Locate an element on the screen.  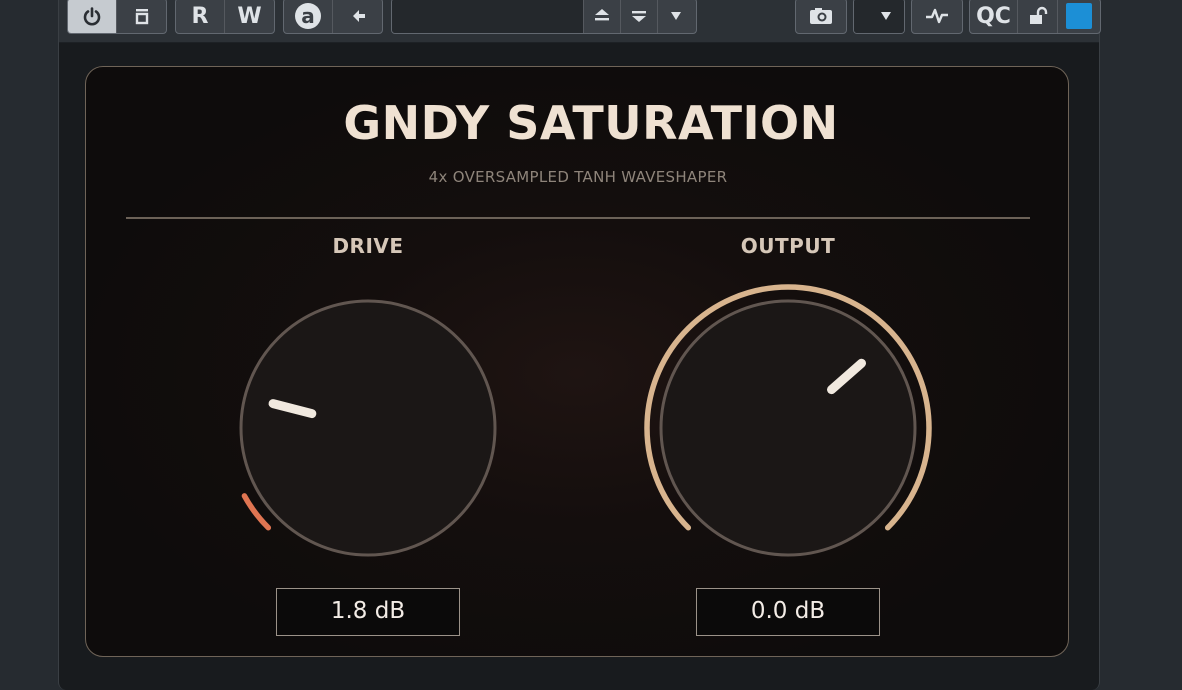
power-button is located at coordinates (92, 16).